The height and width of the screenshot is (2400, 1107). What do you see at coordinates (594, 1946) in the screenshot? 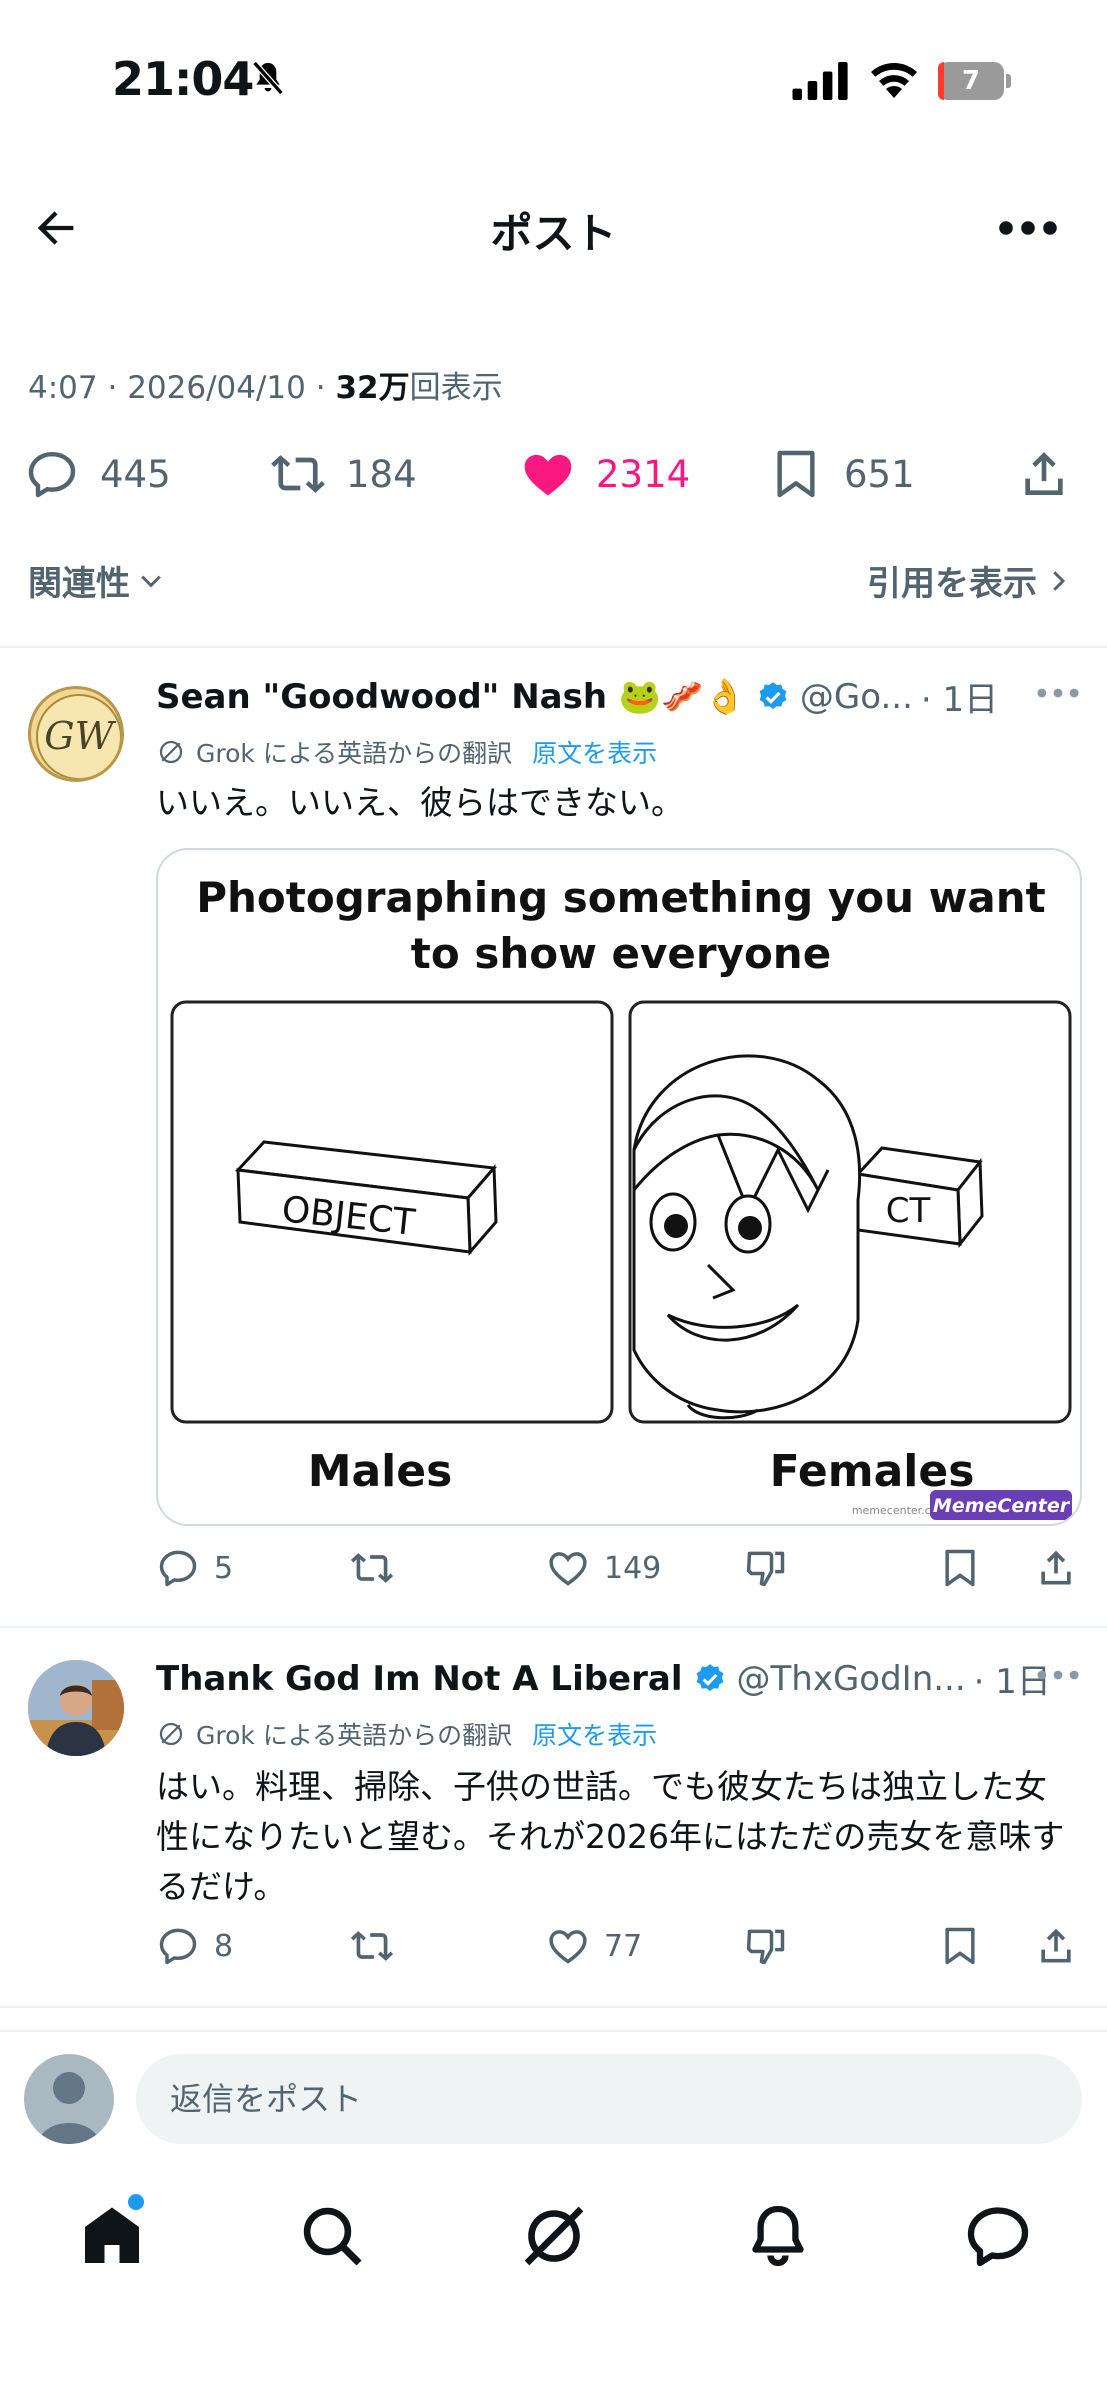
I see `like-button: 77` at bounding box center [594, 1946].